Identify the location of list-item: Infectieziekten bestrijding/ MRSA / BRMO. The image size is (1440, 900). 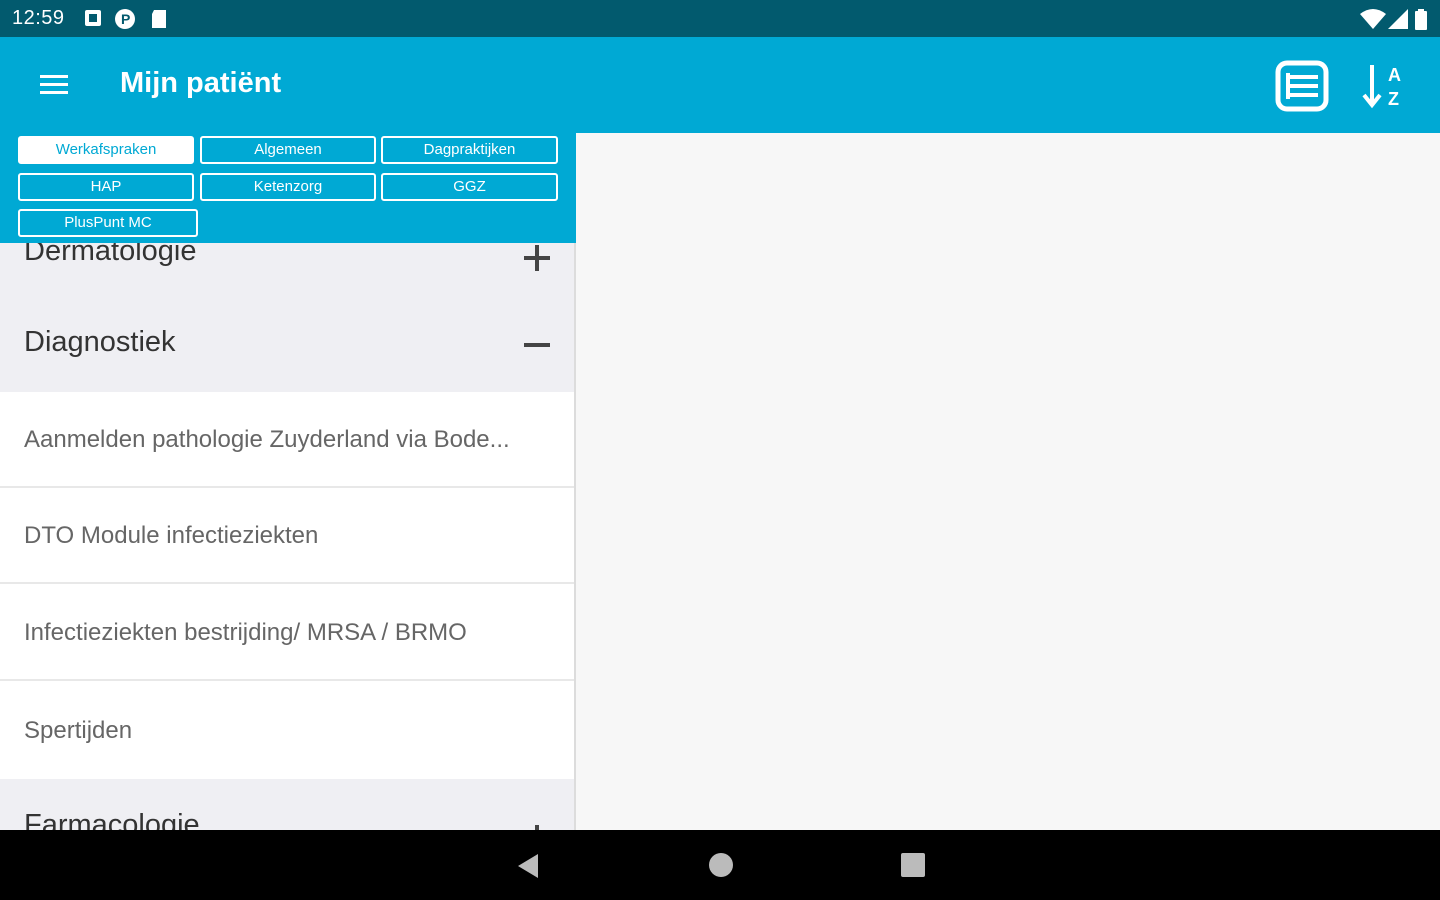
(287, 633).